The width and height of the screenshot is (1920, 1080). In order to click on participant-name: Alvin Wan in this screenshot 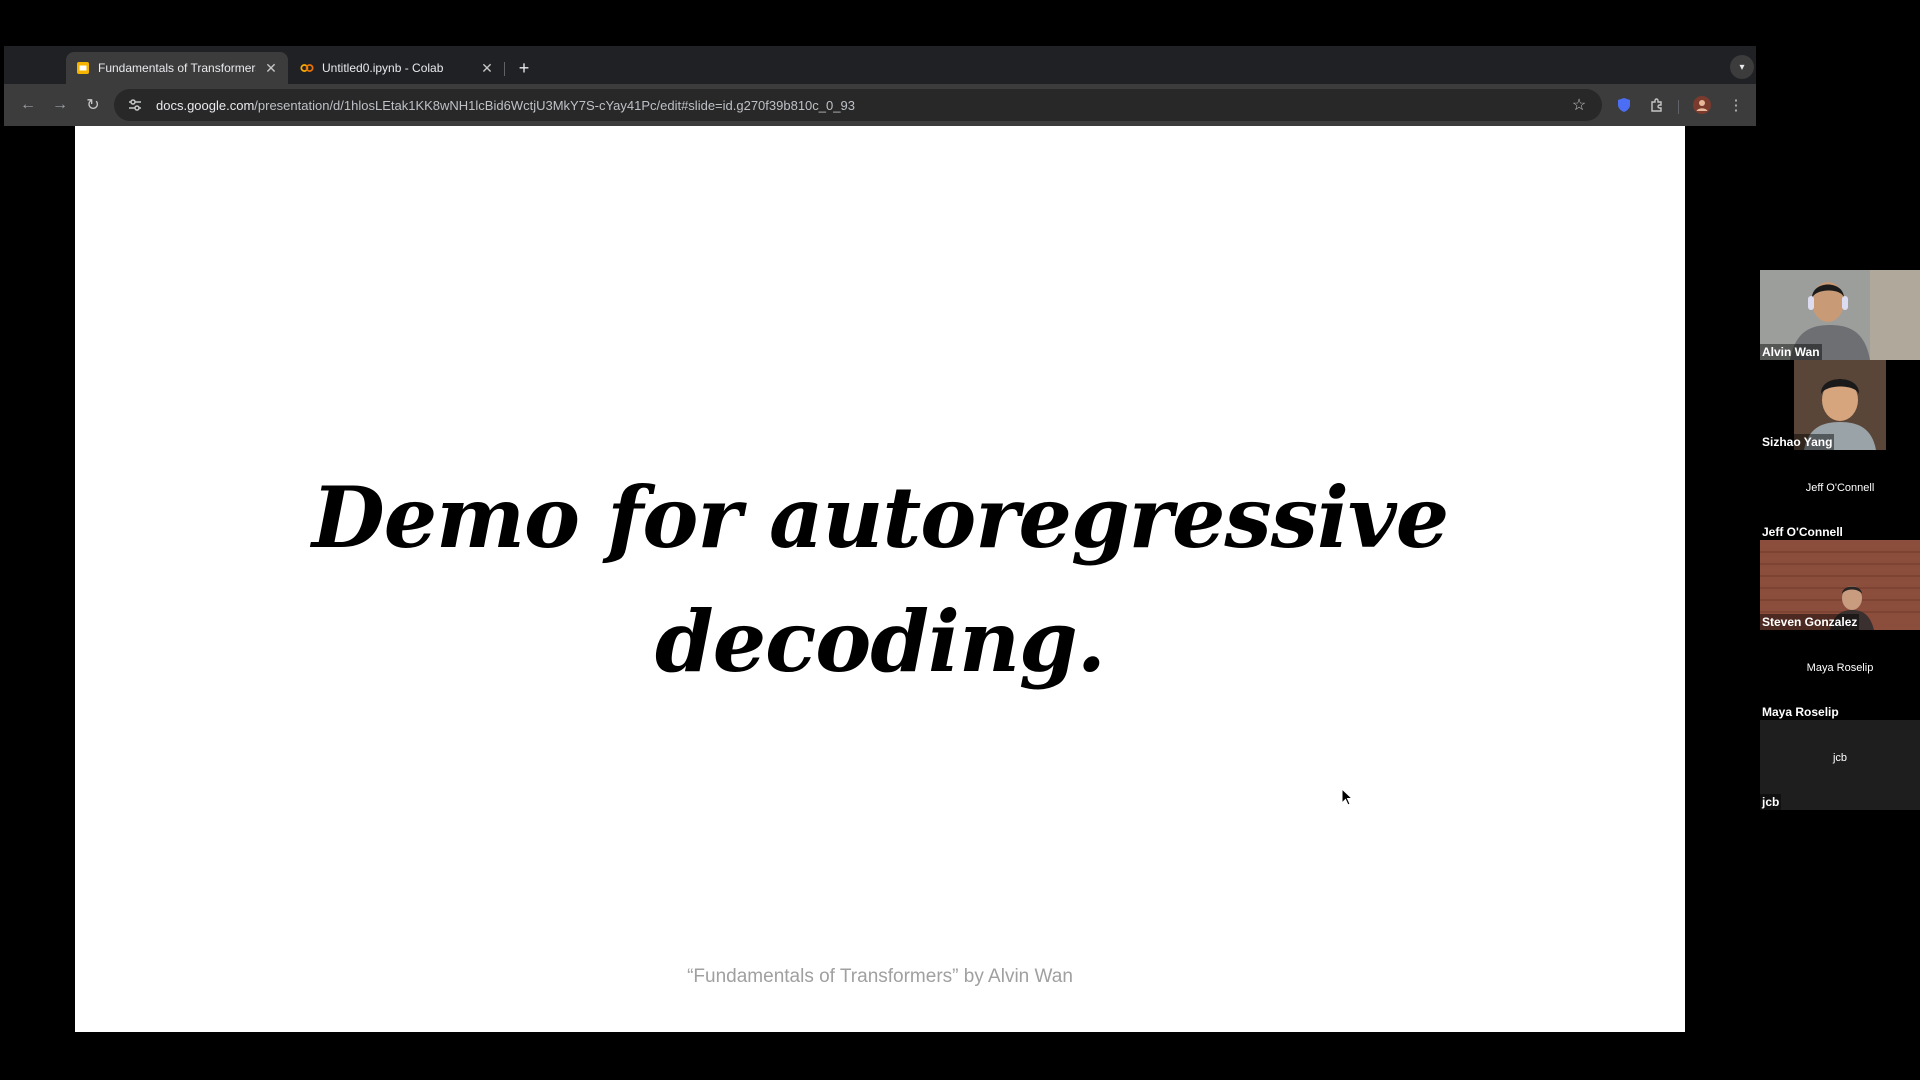, I will do `click(1791, 352)`.